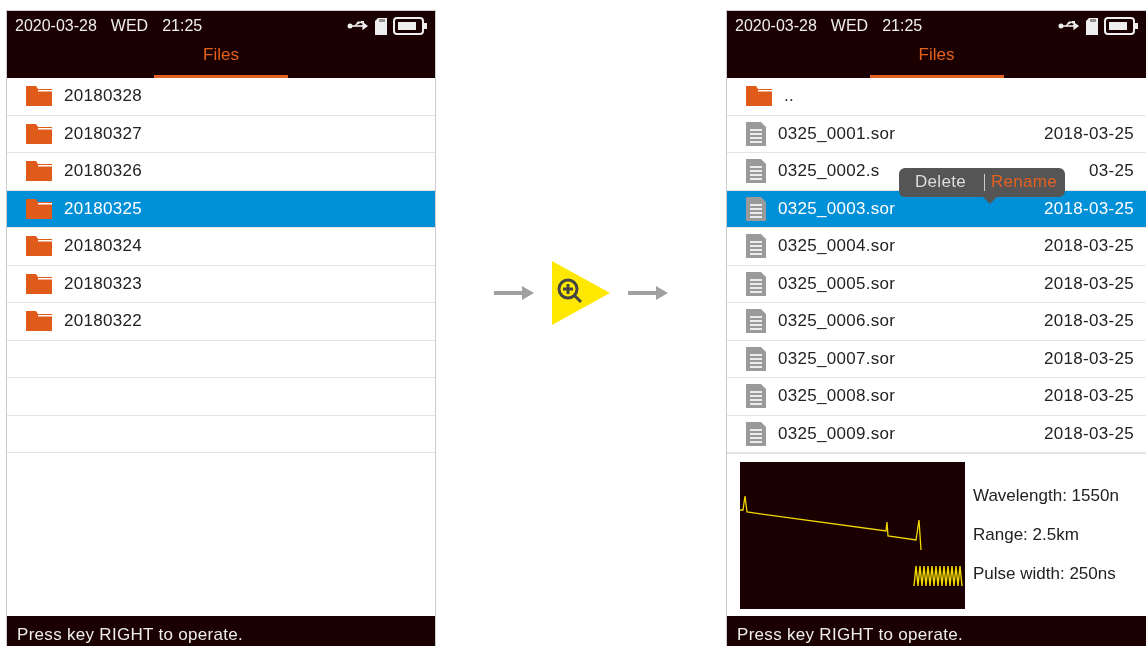  I want to click on folder-row: 20180328, so click(221, 97).